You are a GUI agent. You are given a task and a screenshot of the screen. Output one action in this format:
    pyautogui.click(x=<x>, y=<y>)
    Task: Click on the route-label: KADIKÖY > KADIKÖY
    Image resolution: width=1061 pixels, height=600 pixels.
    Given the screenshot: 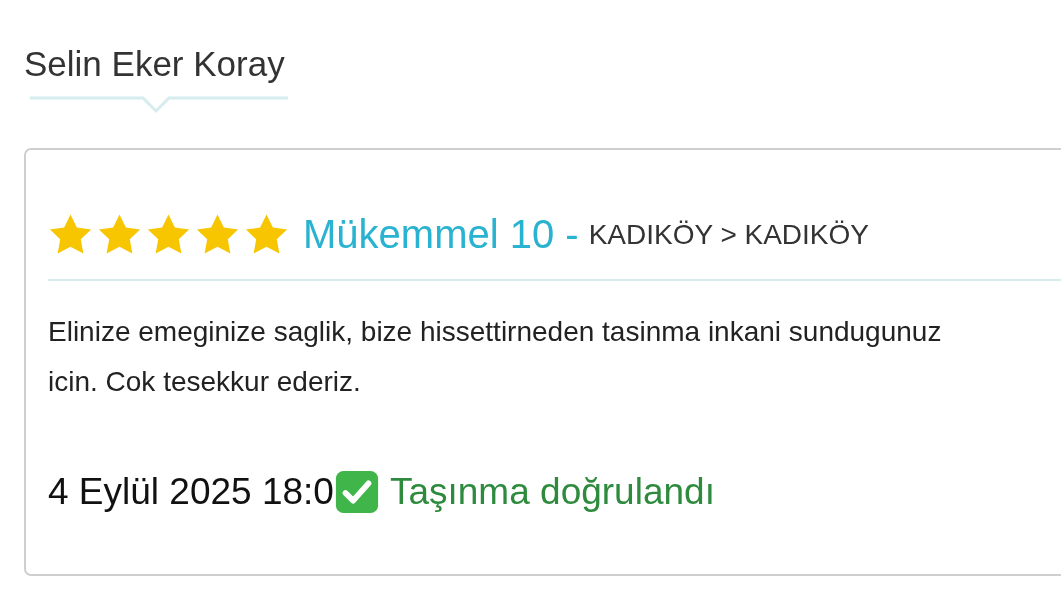 What is the action you would take?
    pyautogui.click(x=728, y=234)
    